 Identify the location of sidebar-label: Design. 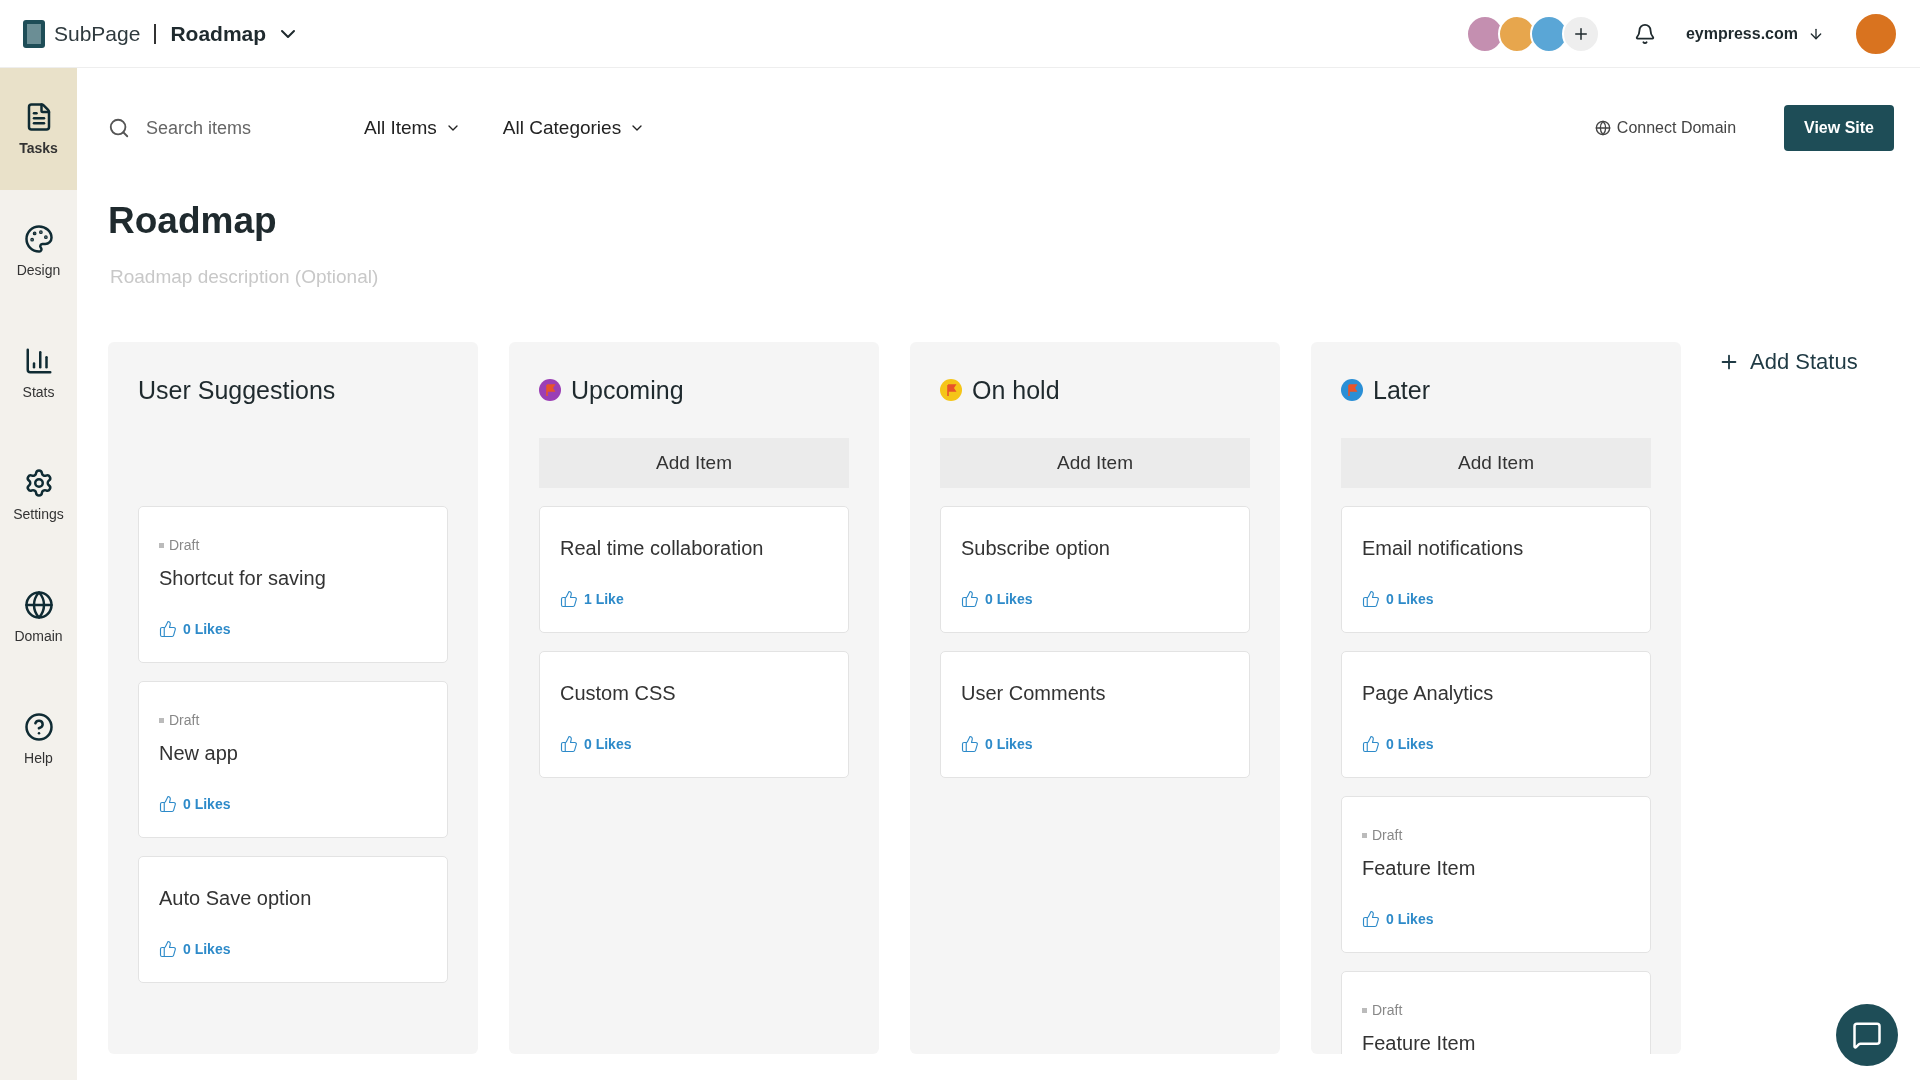
(38, 270).